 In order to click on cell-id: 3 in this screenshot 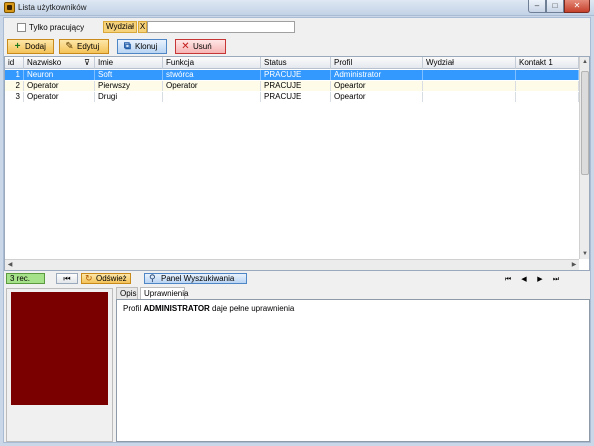, I will do `click(14, 97)`.